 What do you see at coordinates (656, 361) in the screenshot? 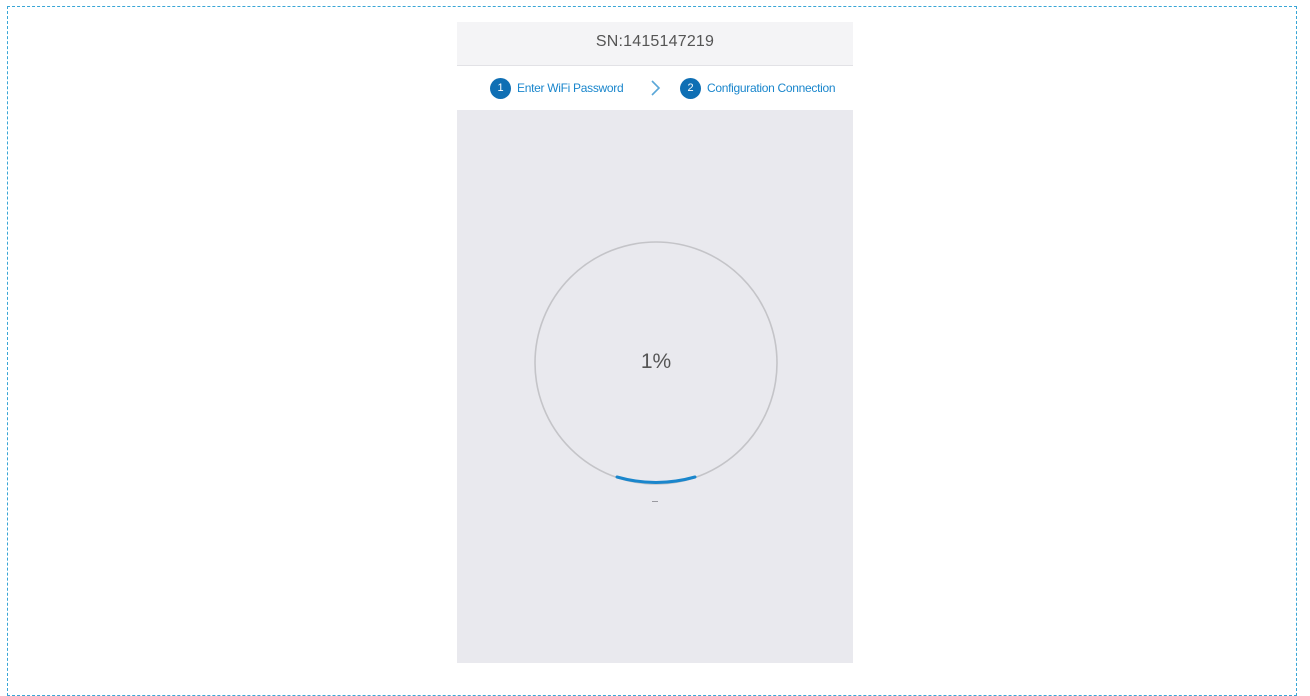
I see `progress-percent: 1%` at bounding box center [656, 361].